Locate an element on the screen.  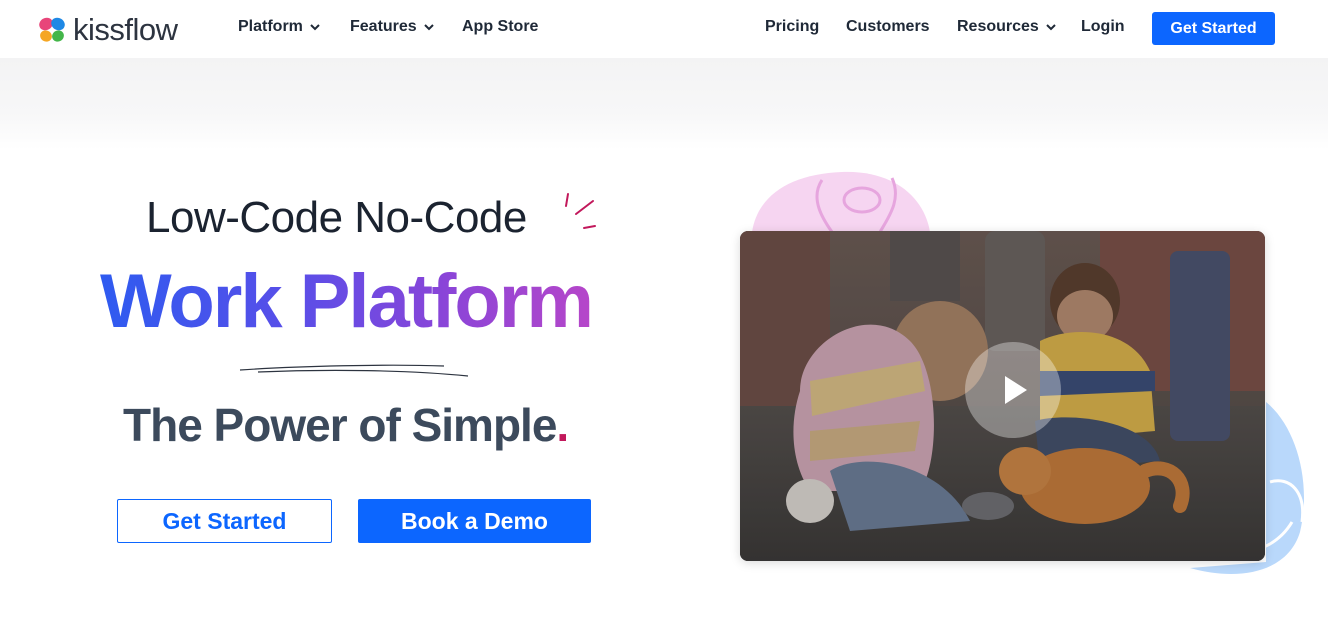
nav-label: Login is located at coordinates (1103, 26).